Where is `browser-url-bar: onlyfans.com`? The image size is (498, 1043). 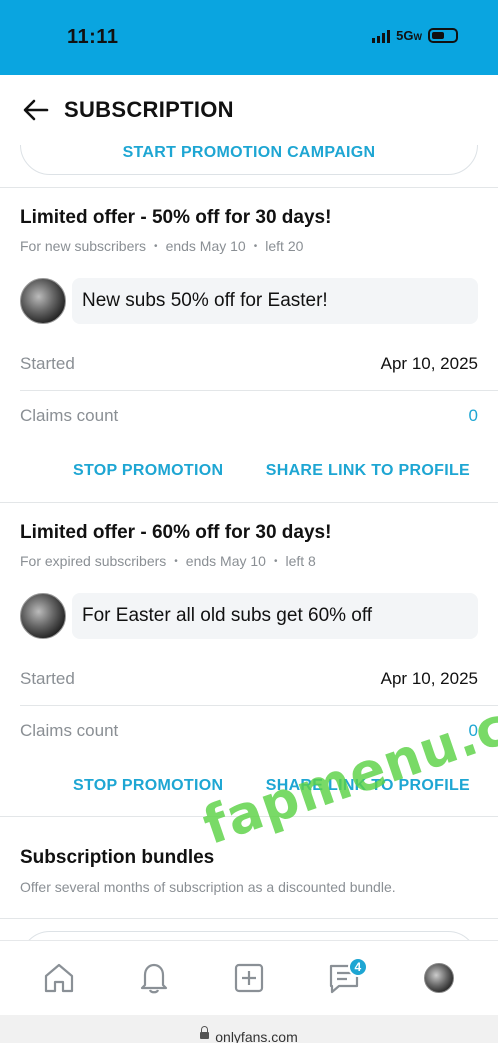 browser-url-bar: onlyfans.com is located at coordinates (249, 1029).